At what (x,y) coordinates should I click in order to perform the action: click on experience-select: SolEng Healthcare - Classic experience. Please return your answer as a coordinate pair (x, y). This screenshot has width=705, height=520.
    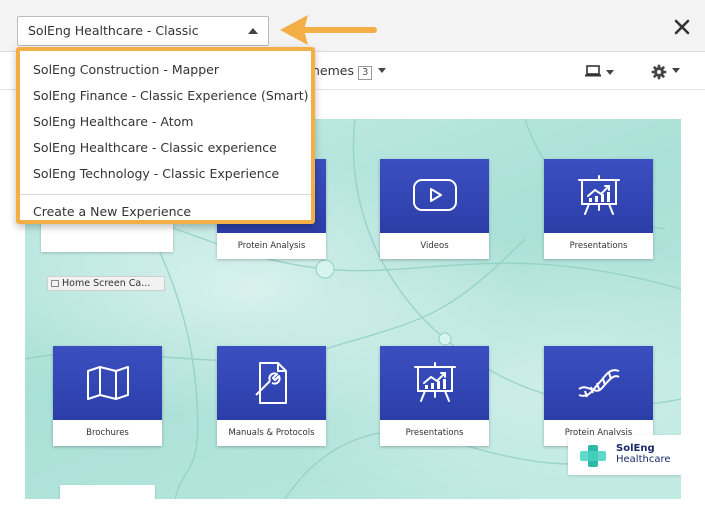
    Looking at the image, I should click on (143, 41).